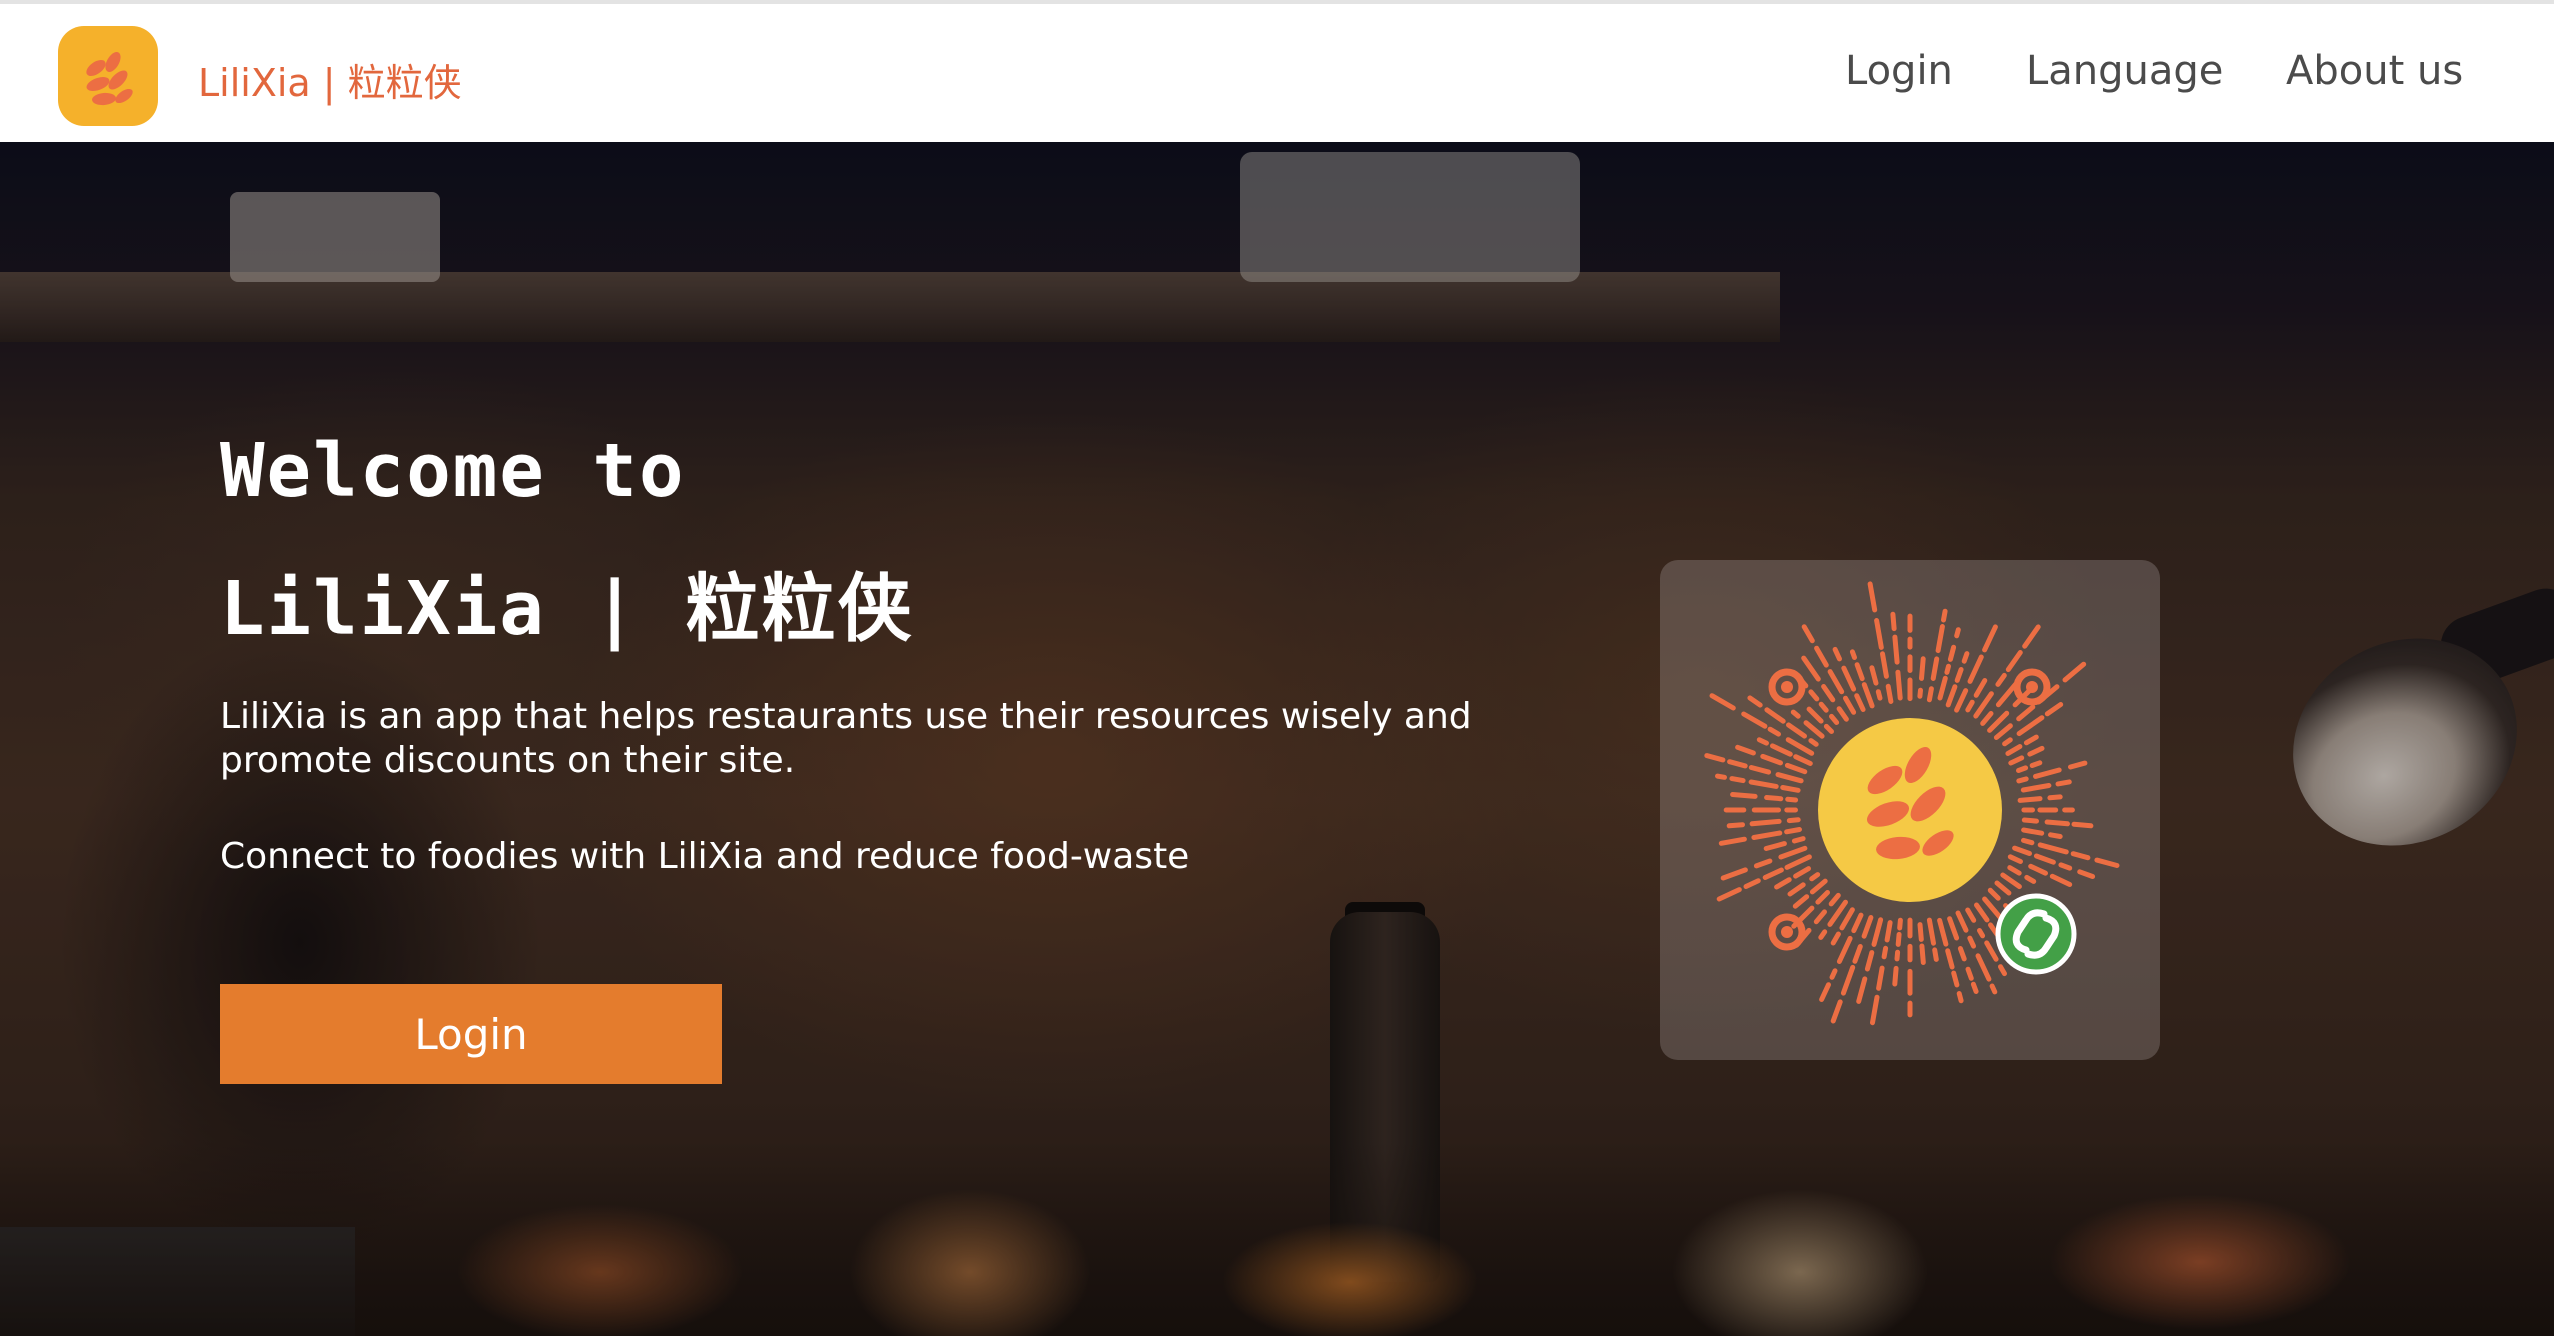  I want to click on nav-language-link: Language, so click(2124, 71).